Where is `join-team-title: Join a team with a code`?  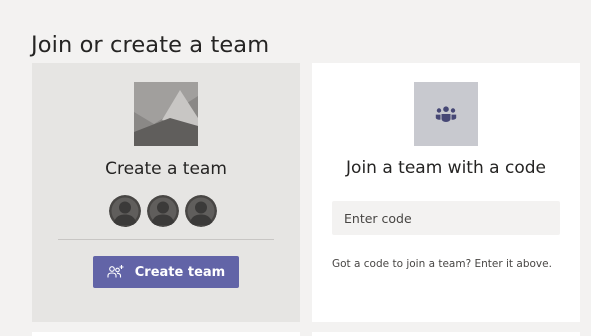
join-team-title: Join a team with a code is located at coordinates (446, 168).